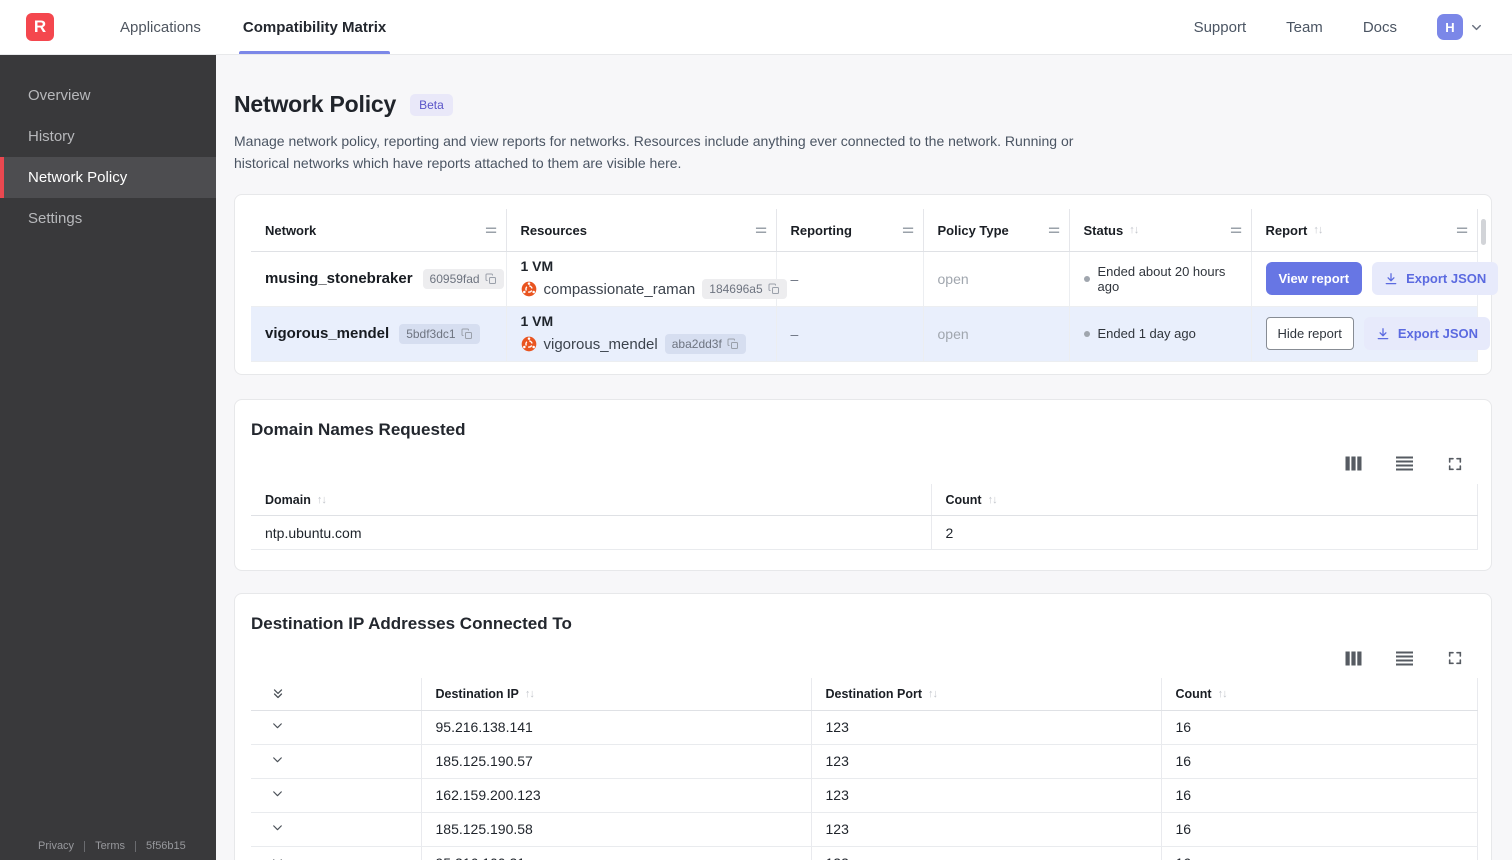 The width and height of the screenshot is (1512, 860). What do you see at coordinates (1364, 230) in the screenshot?
I see `col-header-report: Report ↑↓ =` at bounding box center [1364, 230].